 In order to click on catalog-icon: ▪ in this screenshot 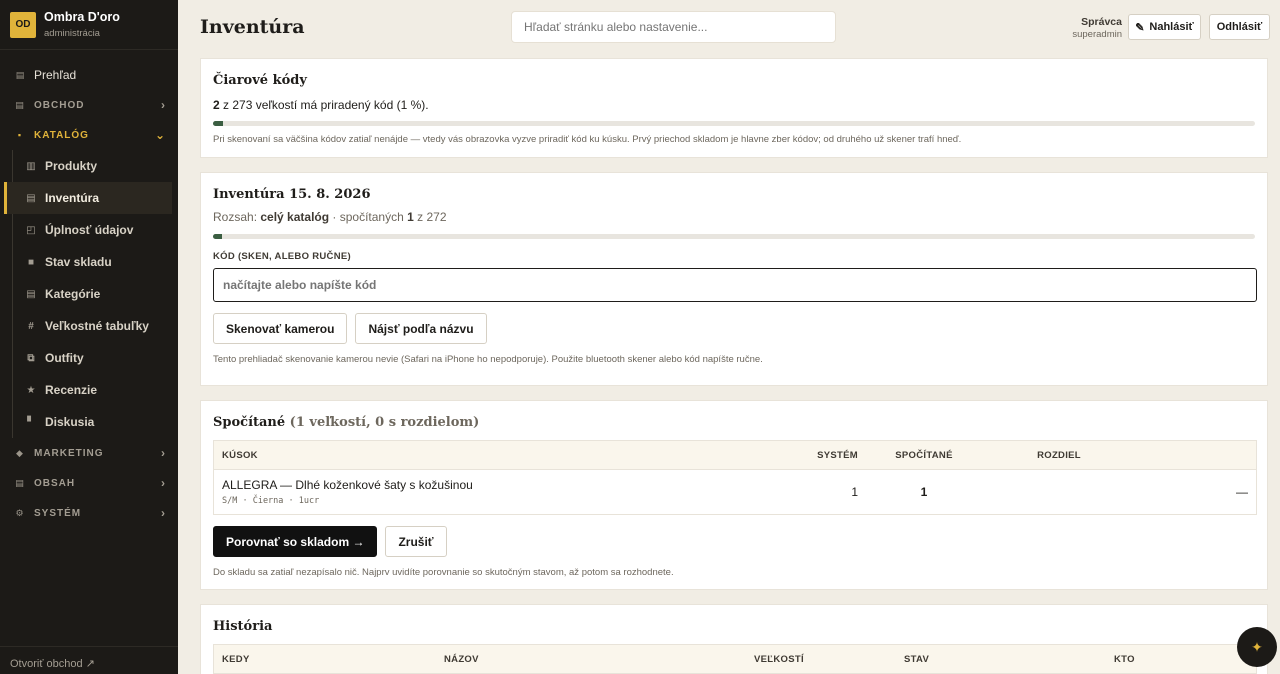, I will do `click(20, 135)`.